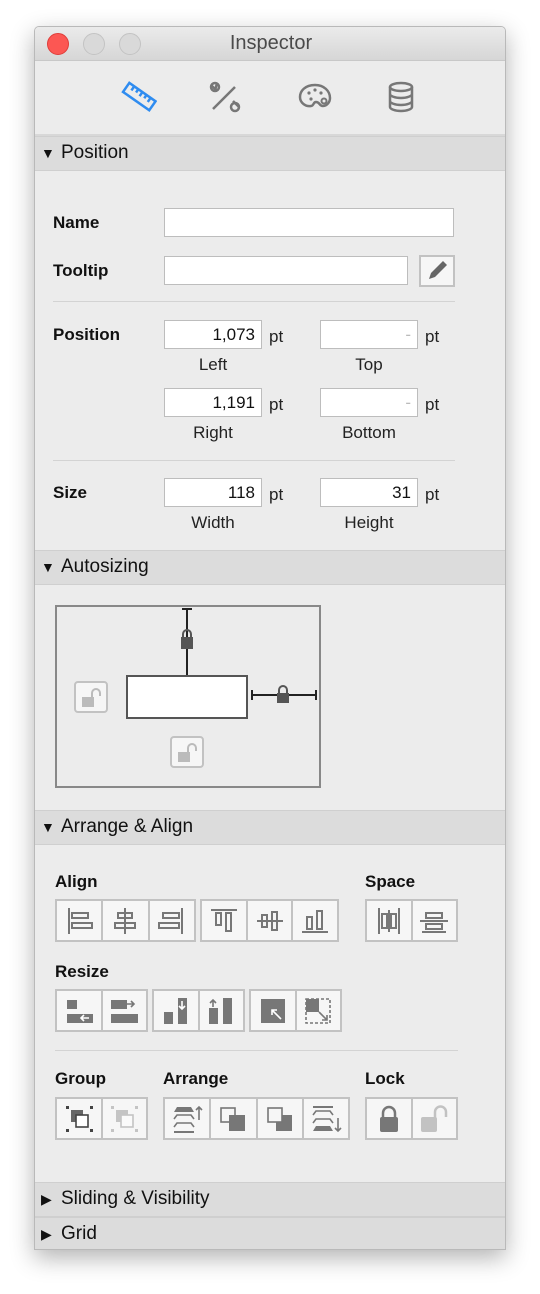 This screenshot has height=1294, width=540. What do you see at coordinates (270, 153) in the screenshot?
I see `section-position-header: ▼ Position` at bounding box center [270, 153].